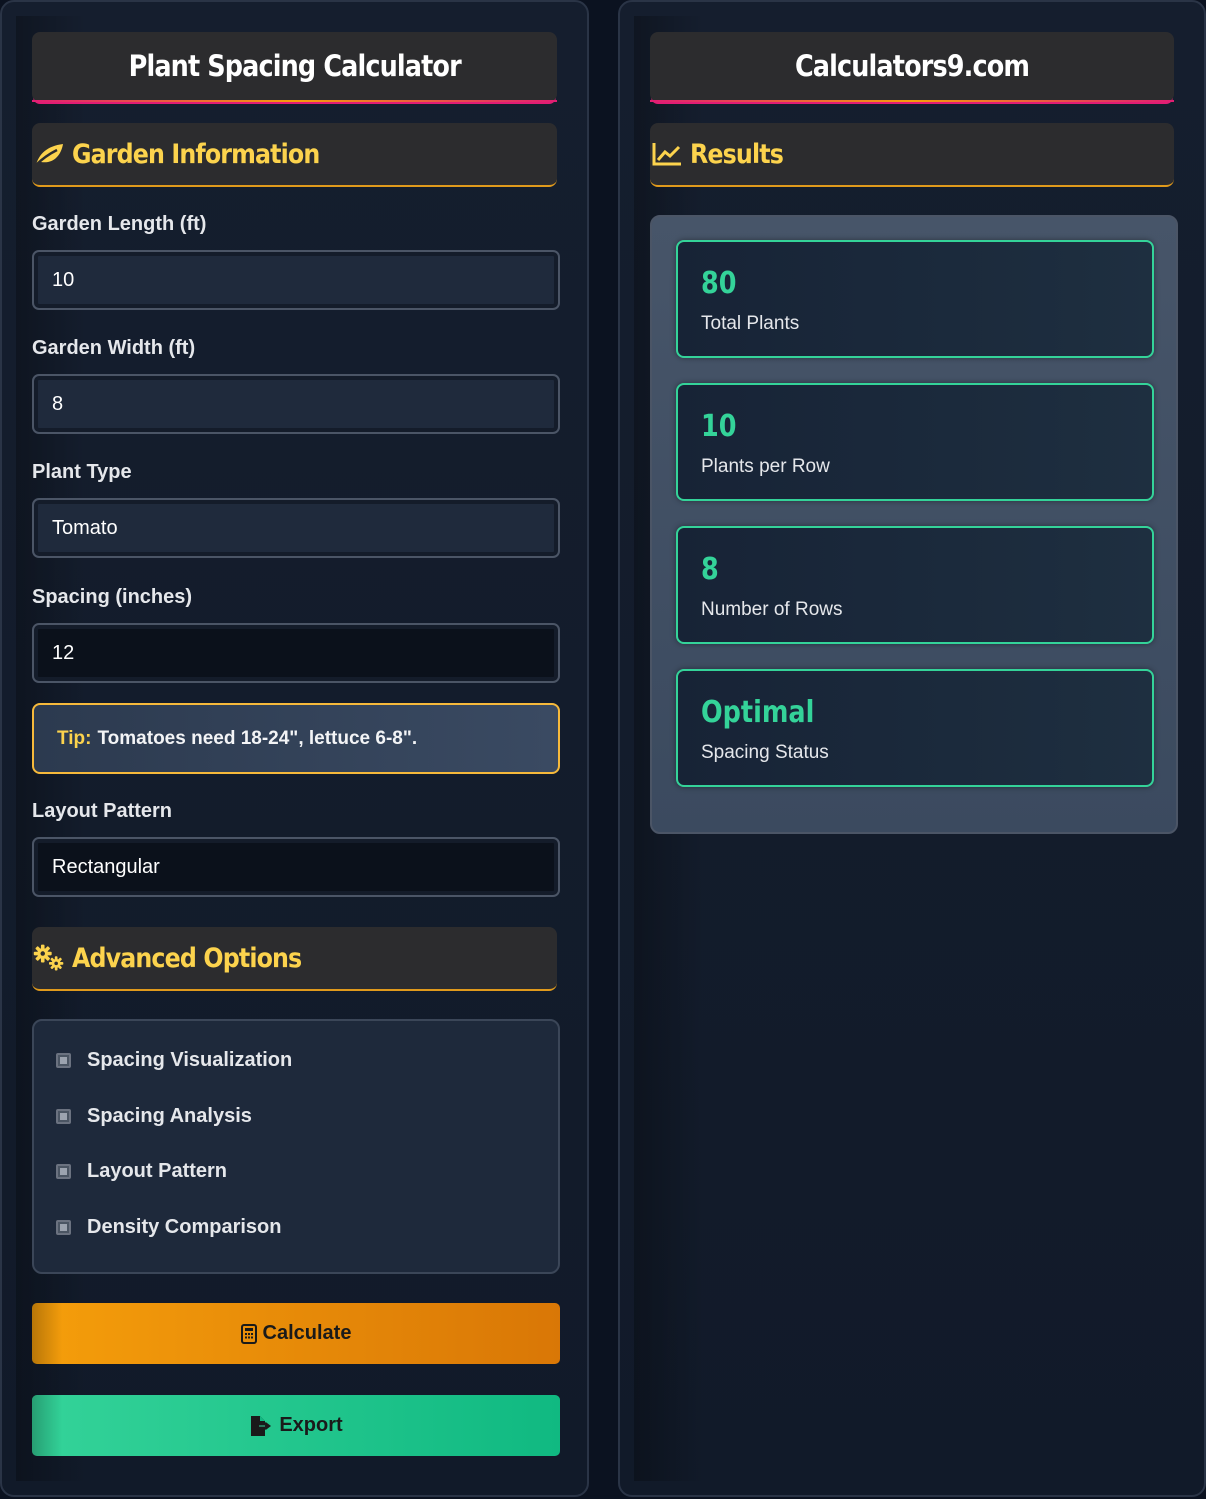  I want to click on result-card-spacing-status: Optimal Spacing Status, so click(915, 728).